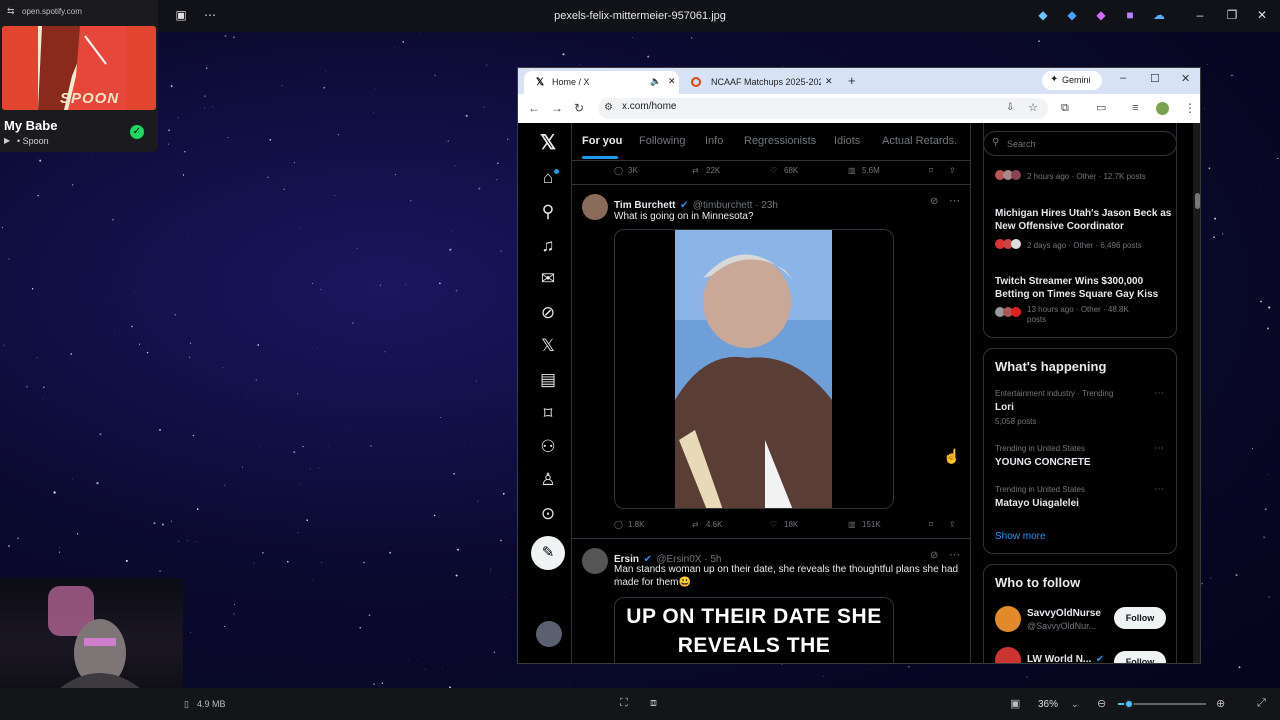  What do you see at coordinates (601, 82) in the screenshot?
I see `tab-home-x: 𝕏 Home / X 🔈 ✕` at bounding box center [601, 82].